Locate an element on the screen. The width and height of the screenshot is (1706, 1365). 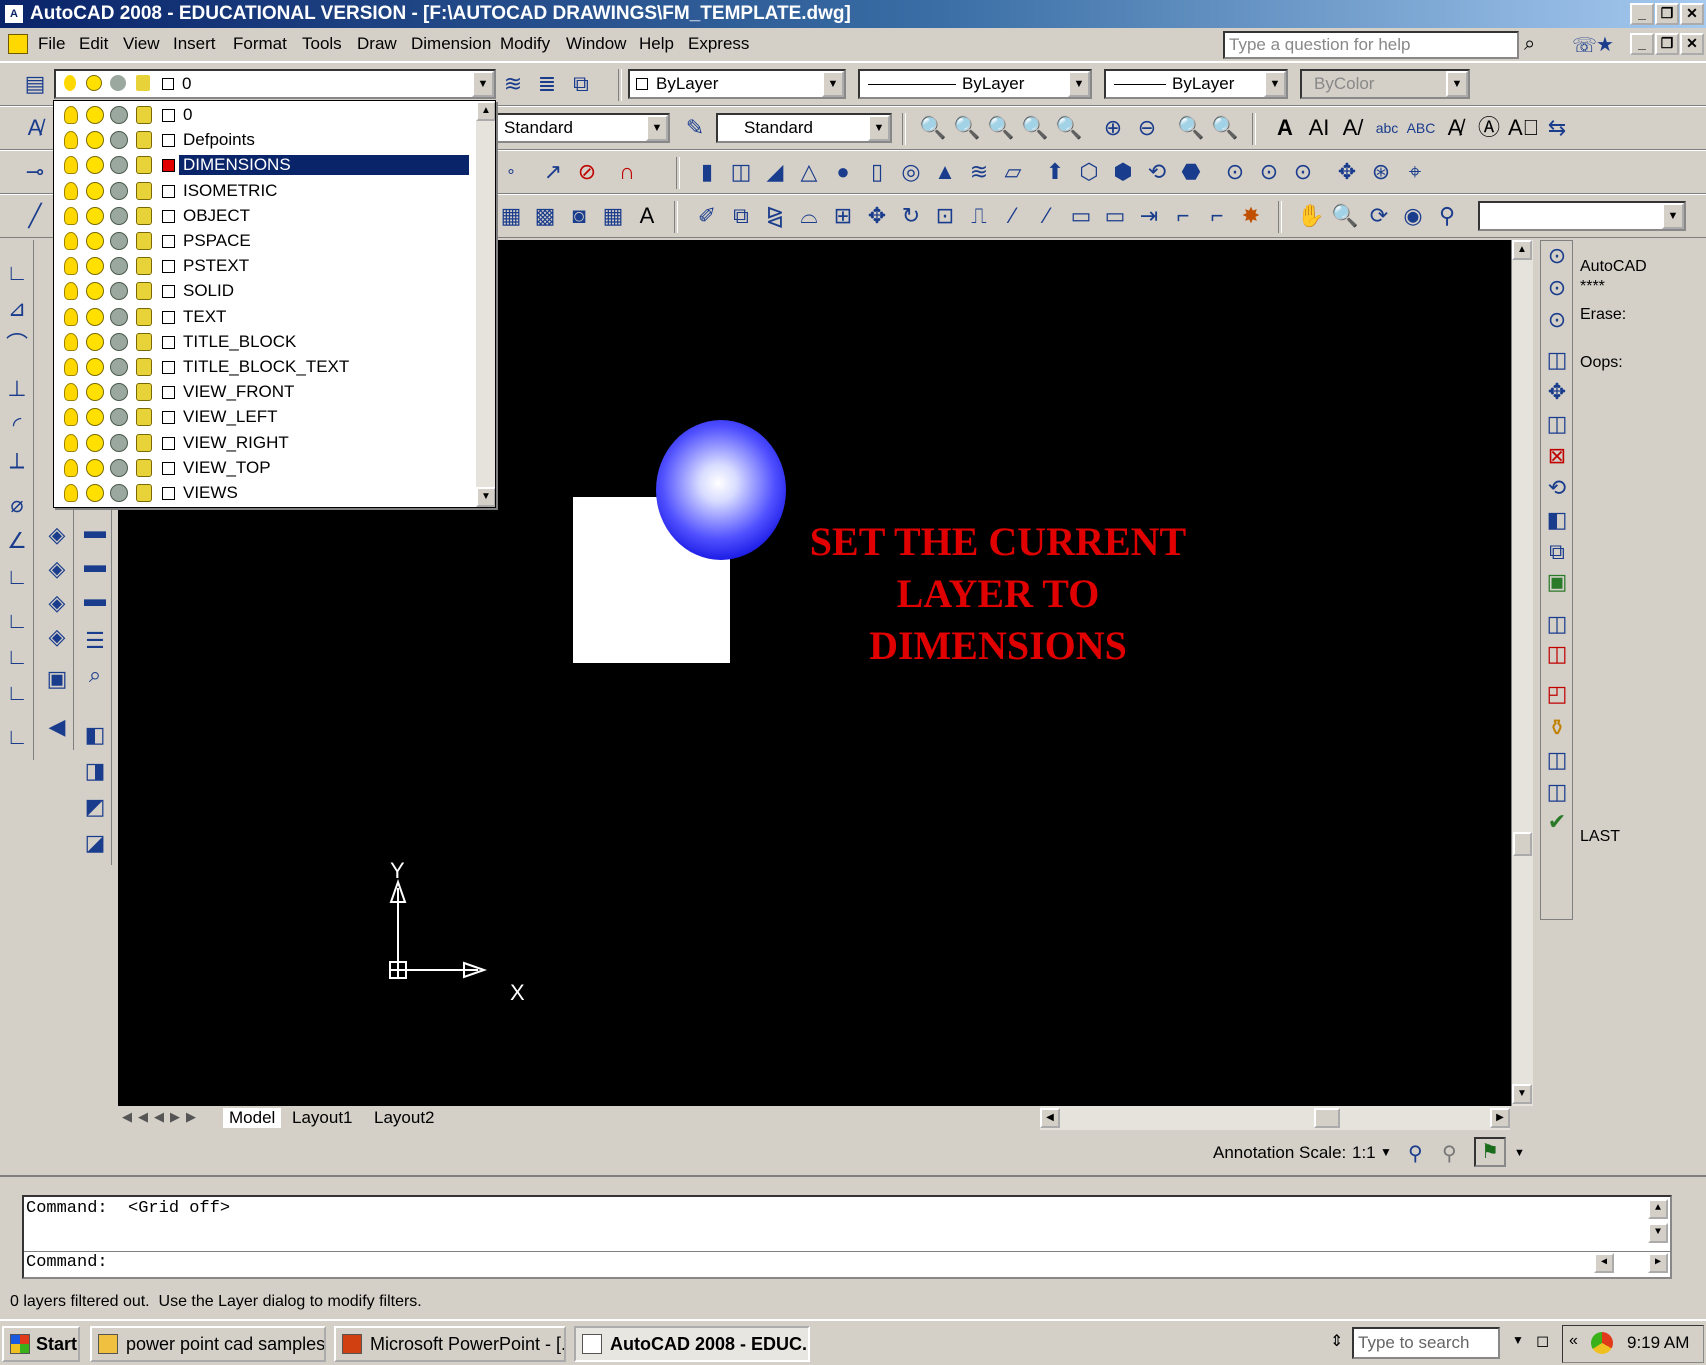
tab-navigation-icon: ◀◀◀▶▶ is located at coordinates (162, 1117).